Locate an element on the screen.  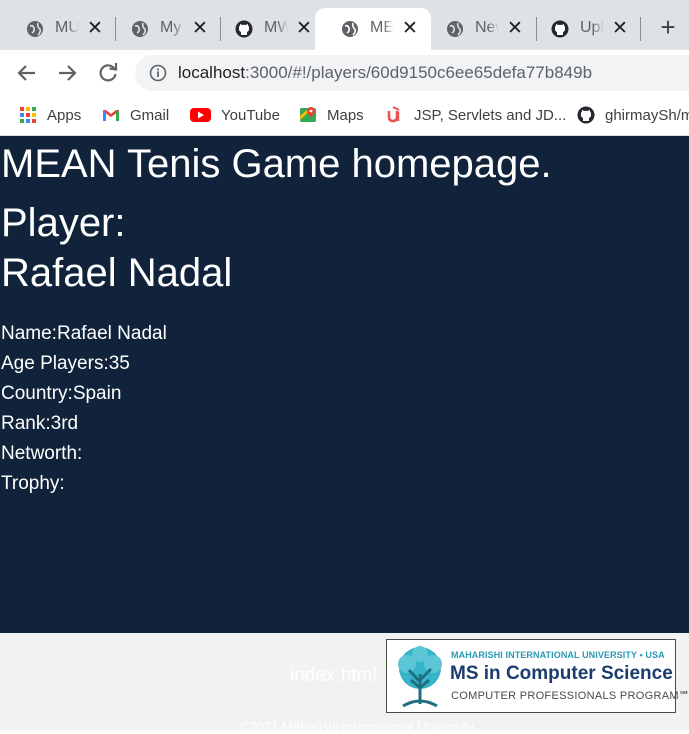
bookmark-label: Gmail is located at coordinates (150, 115).